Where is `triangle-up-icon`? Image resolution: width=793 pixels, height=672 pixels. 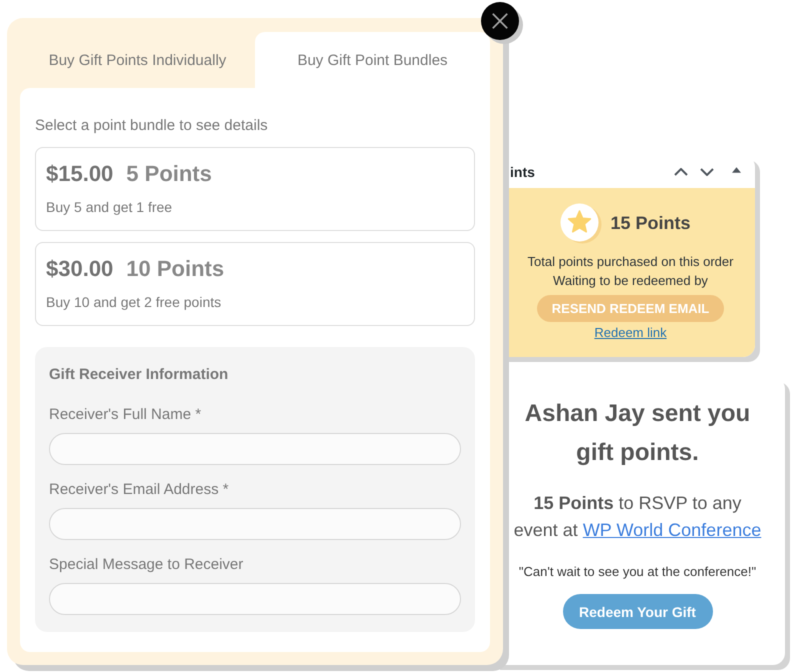
triangle-up-icon is located at coordinates (736, 170).